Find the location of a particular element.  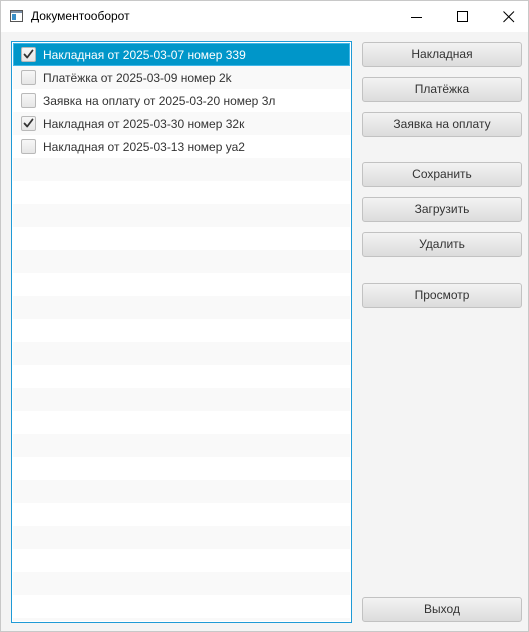

maximize-button is located at coordinates (463, 16).